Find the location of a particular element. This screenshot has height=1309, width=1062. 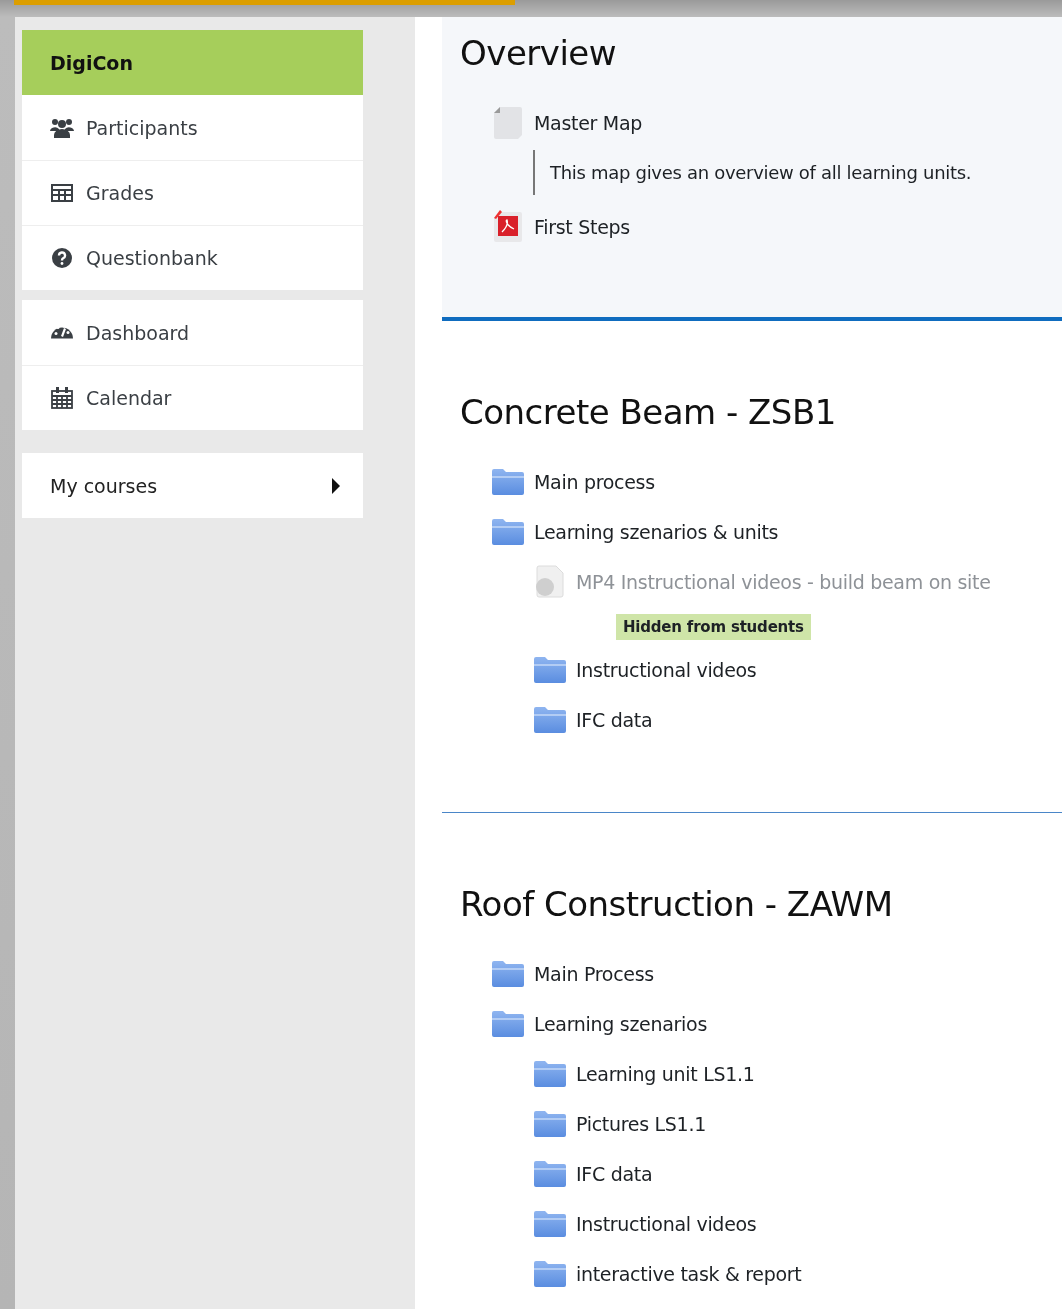

nav-label: My courses is located at coordinates (104, 485).